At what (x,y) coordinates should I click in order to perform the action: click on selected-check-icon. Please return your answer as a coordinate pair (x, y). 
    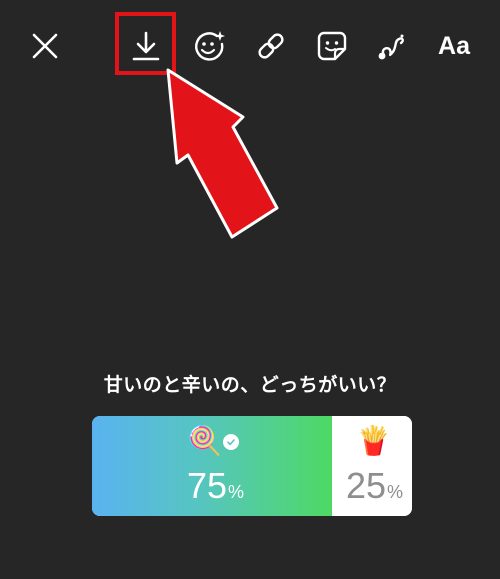
    Looking at the image, I should click on (231, 442).